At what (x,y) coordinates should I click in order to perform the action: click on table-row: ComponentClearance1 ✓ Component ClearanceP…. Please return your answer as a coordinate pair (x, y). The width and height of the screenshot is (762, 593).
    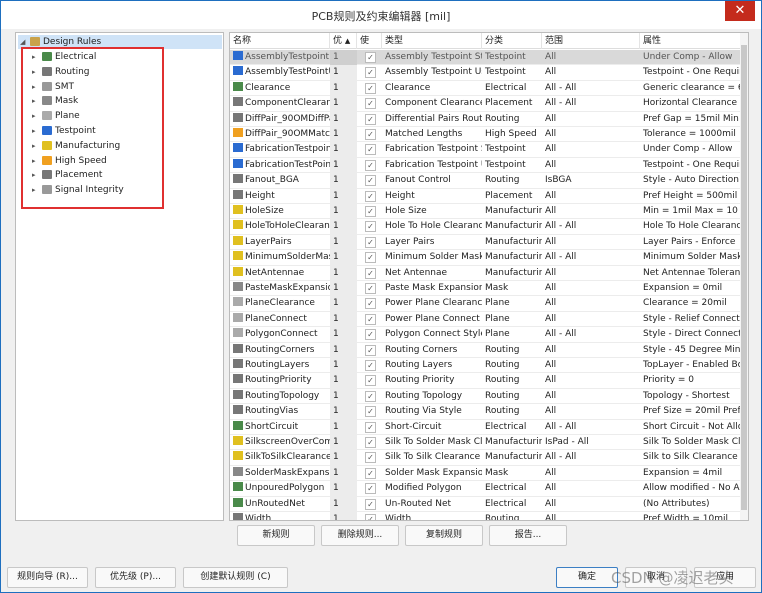
    Looking at the image, I should click on (486, 104).